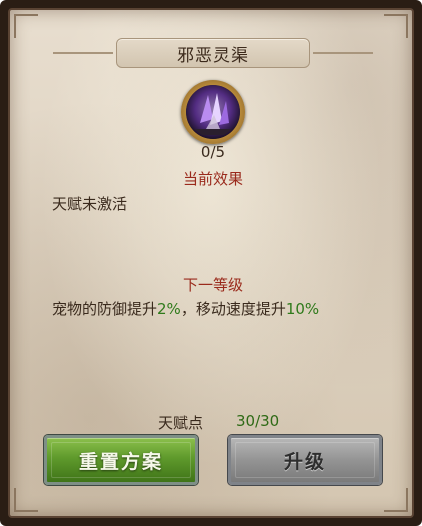 The height and width of the screenshot is (526, 422). What do you see at coordinates (212, 179) in the screenshot?
I see `current-effect-heading: 当前效果` at bounding box center [212, 179].